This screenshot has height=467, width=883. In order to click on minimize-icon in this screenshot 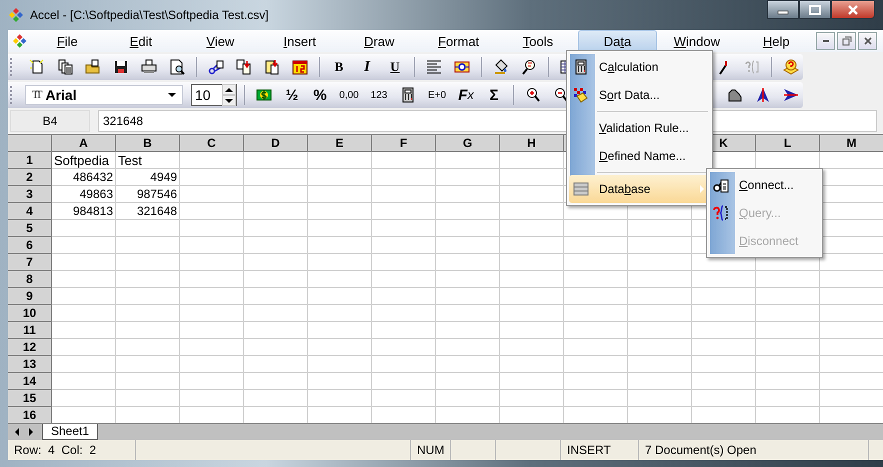, I will do `click(825, 41)`.